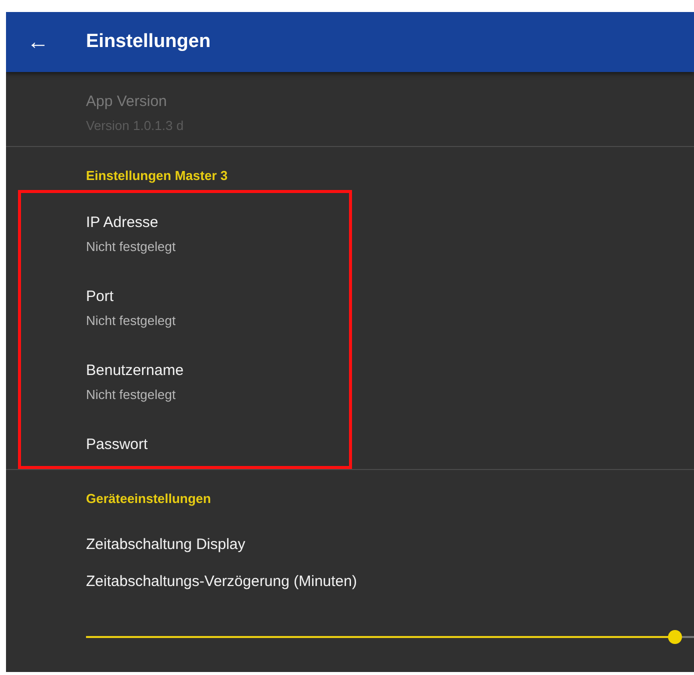 The height and width of the screenshot is (675, 694). What do you see at coordinates (126, 102) in the screenshot?
I see `setting-title: App Version` at bounding box center [126, 102].